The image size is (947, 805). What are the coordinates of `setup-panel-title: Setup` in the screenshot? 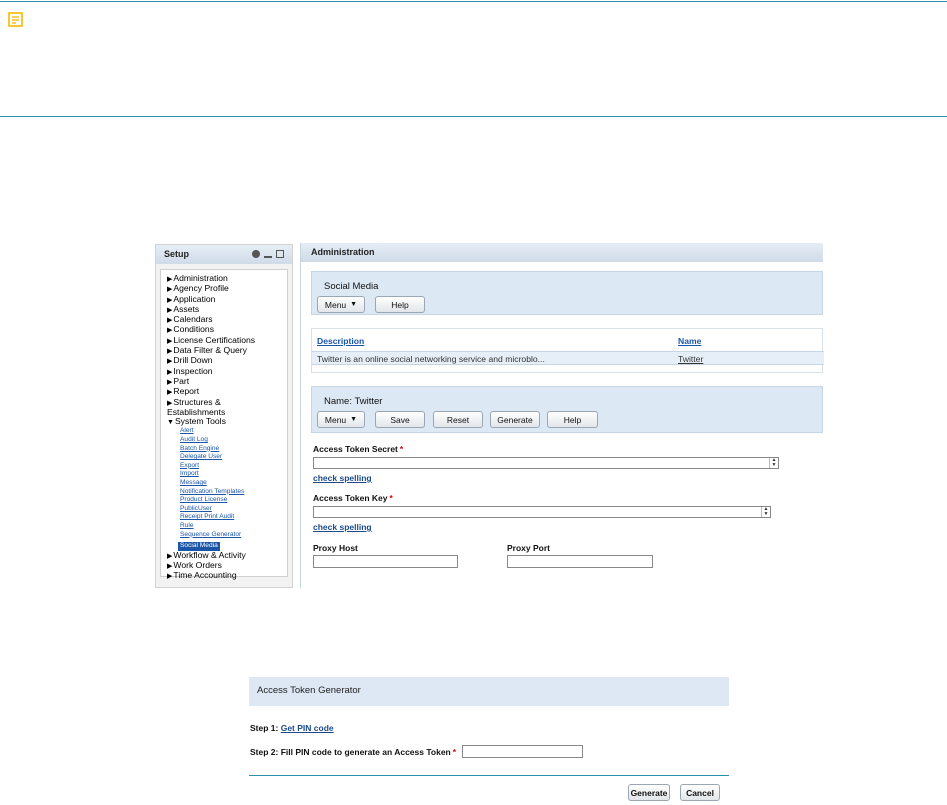 It's located at (177, 254).